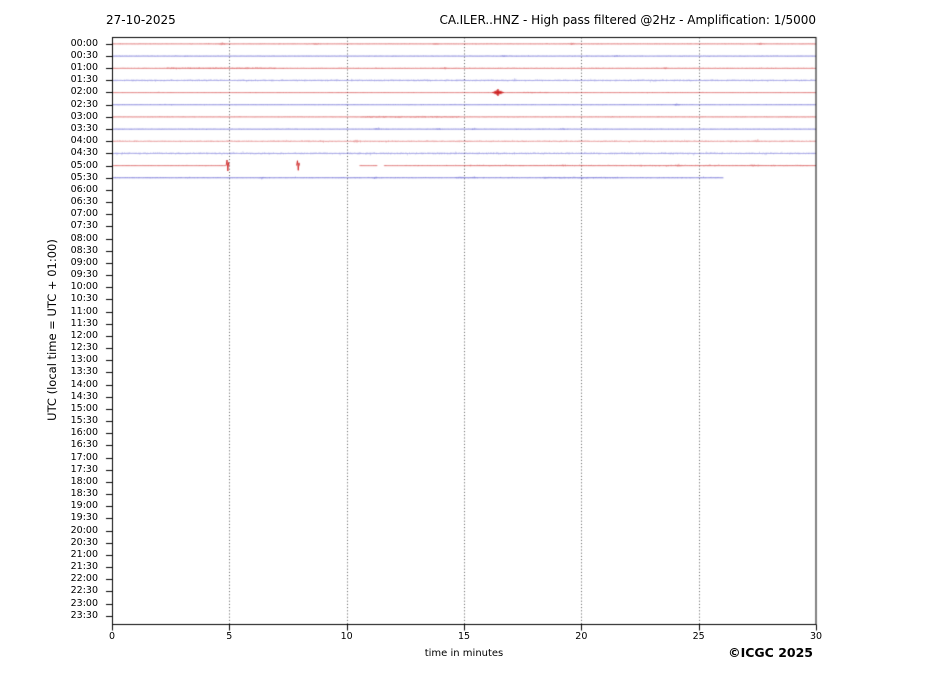 The width and height of the screenshot is (927, 696). What do you see at coordinates (464, 636) in the screenshot?
I see `x-tick-label: 15` at bounding box center [464, 636].